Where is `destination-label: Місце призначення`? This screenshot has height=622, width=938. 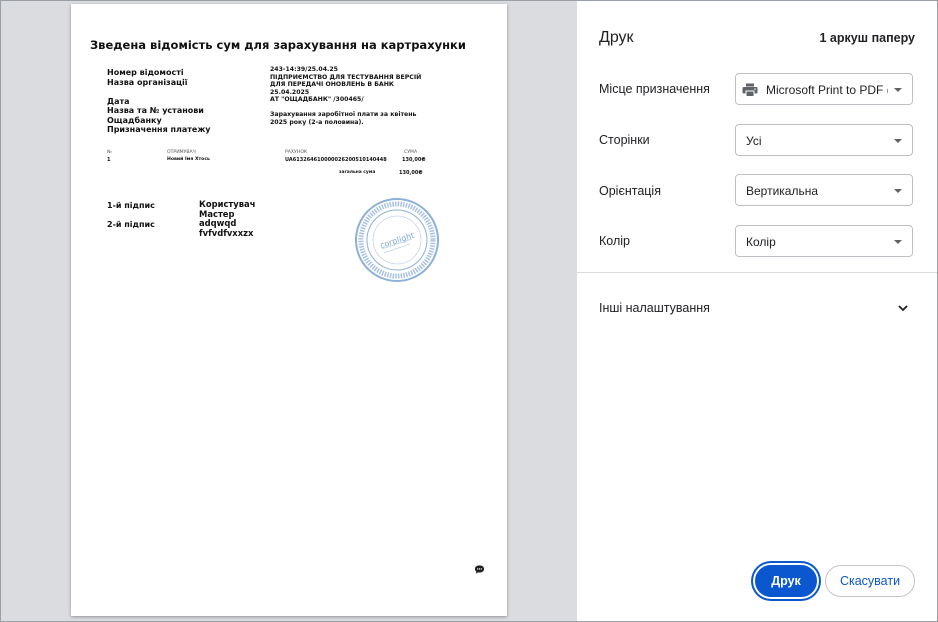 destination-label: Місце призначення is located at coordinates (654, 89).